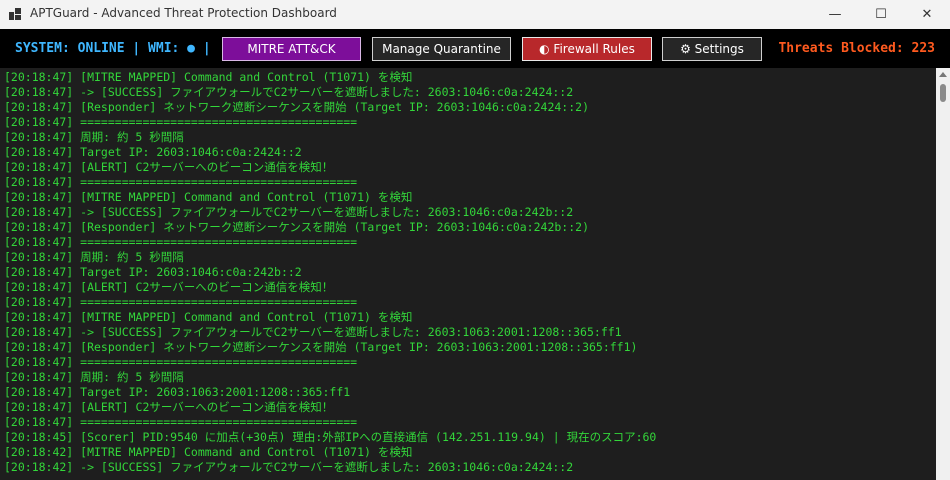  What do you see at coordinates (856, 48) in the screenshot?
I see `threats-blocked-counter: Threats Blocked: 223` at bounding box center [856, 48].